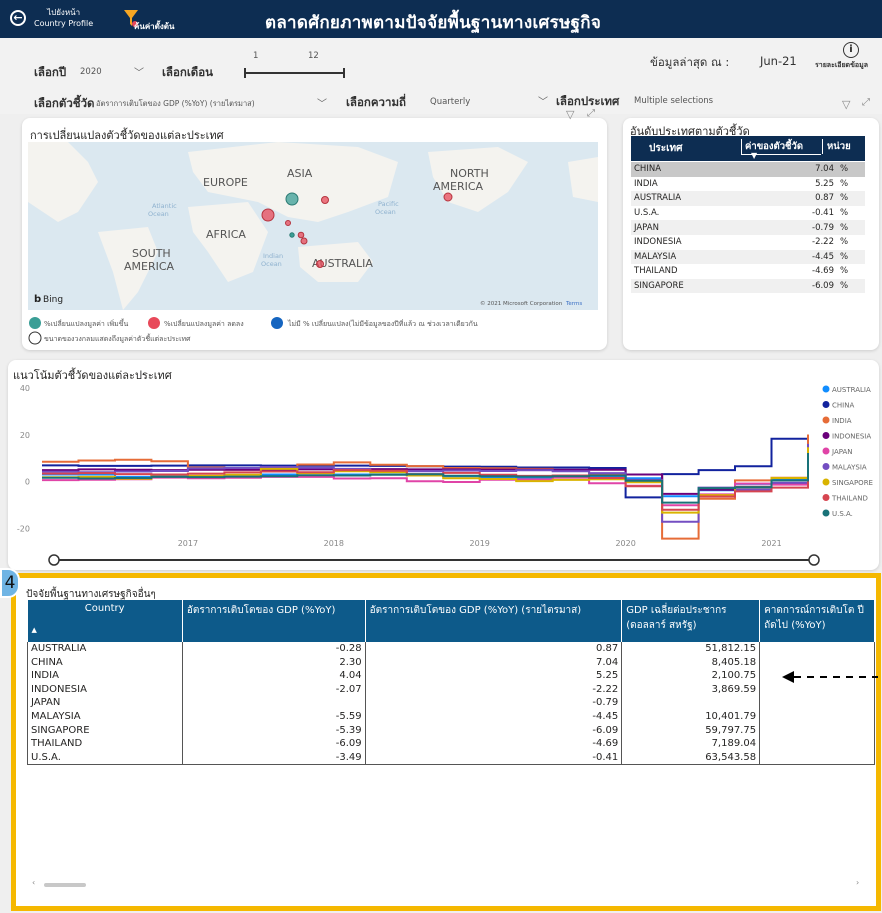  I want to click on month-slider-handle-min, so click(245, 73).